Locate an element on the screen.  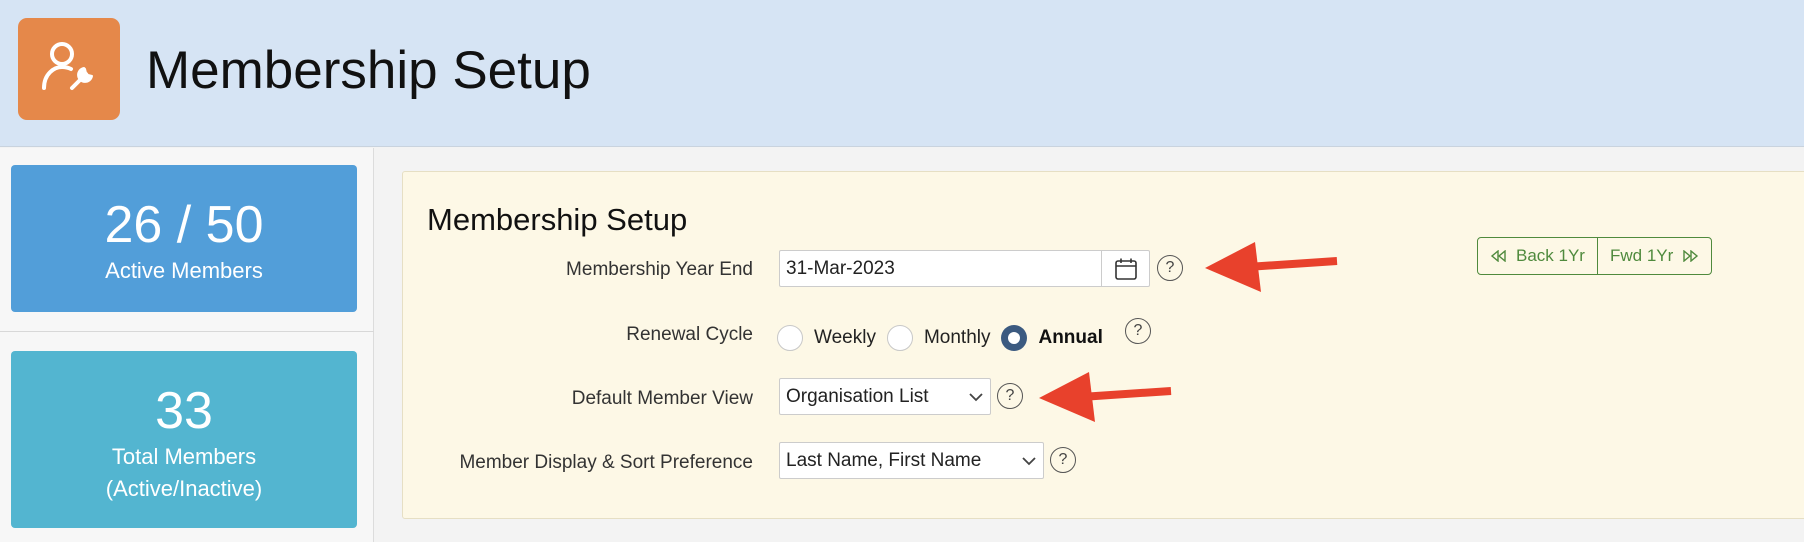
calendar-button is located at coordinates (1125, 268).